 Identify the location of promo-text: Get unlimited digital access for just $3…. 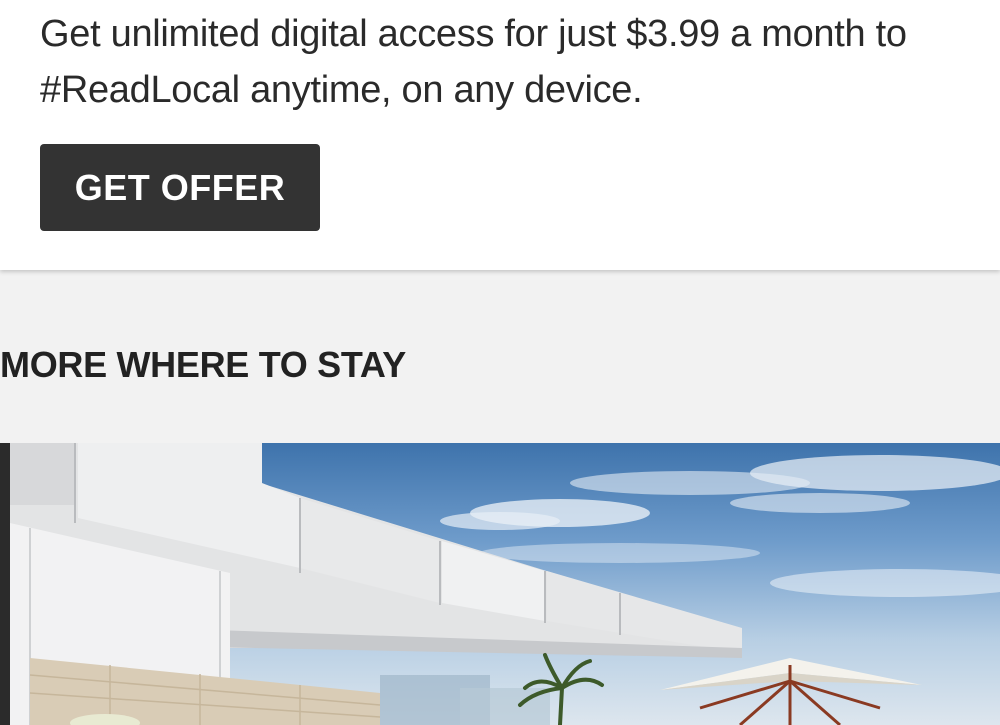
(473, 62).